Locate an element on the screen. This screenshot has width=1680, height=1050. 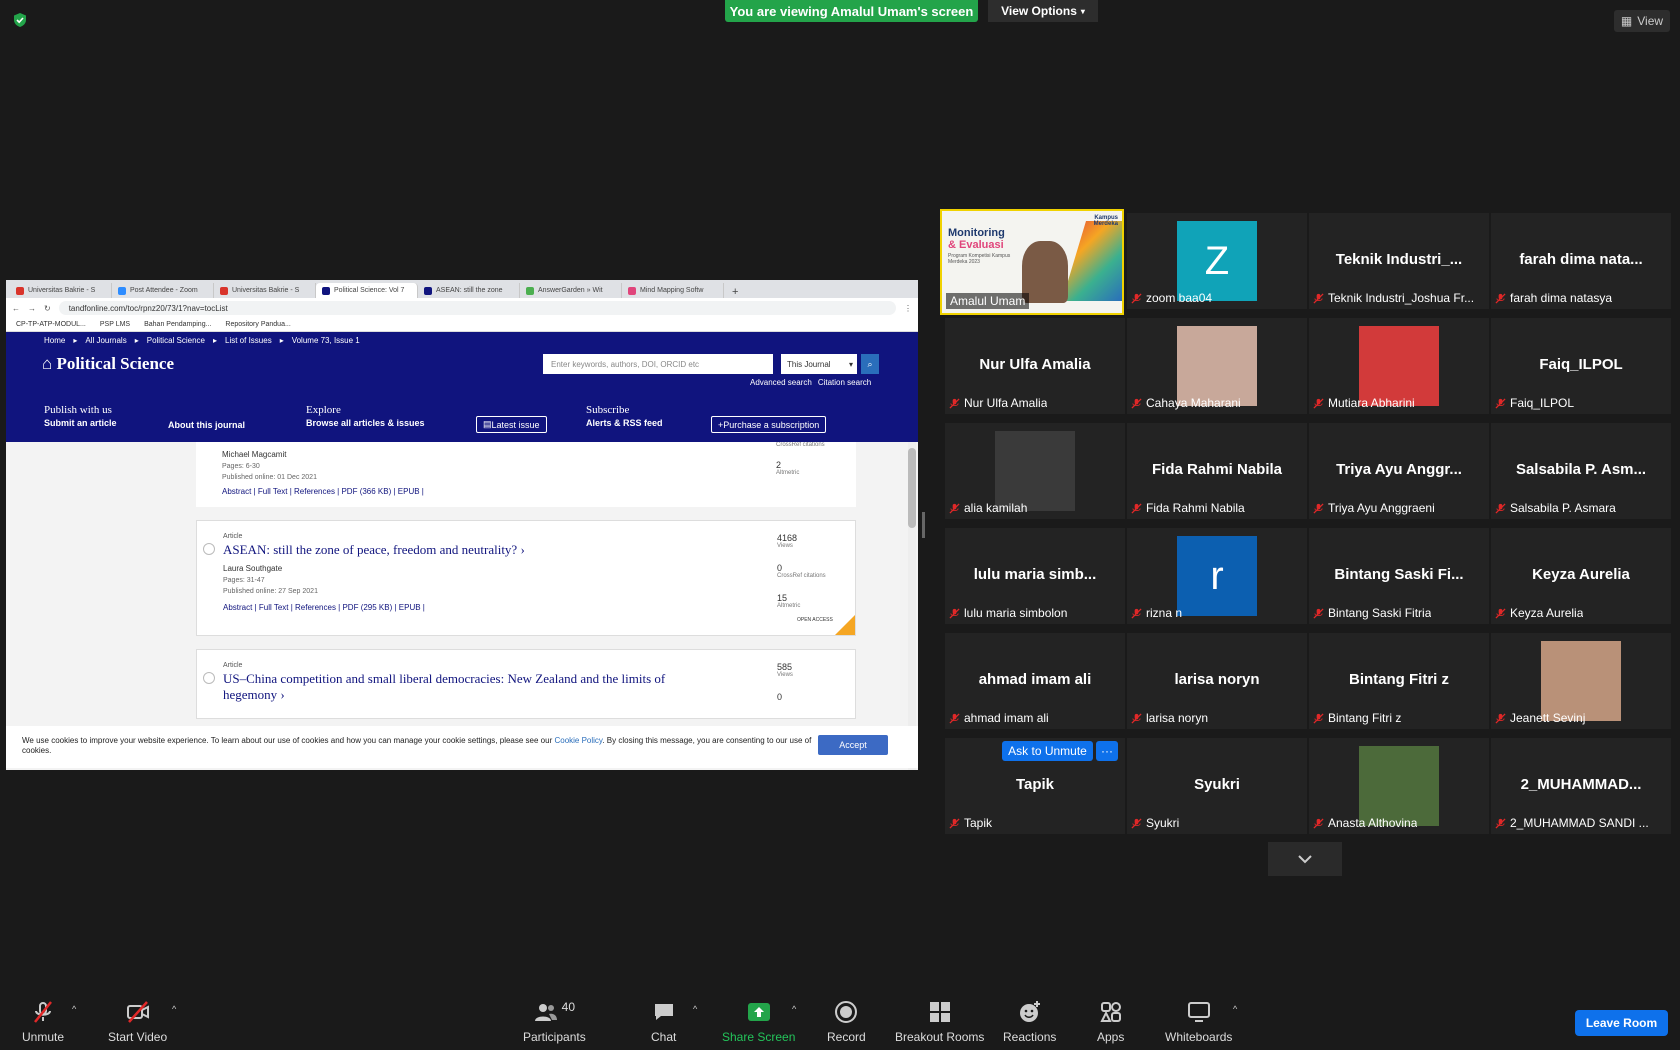
nav-about: About this journal is located at coordinates (206, 424).